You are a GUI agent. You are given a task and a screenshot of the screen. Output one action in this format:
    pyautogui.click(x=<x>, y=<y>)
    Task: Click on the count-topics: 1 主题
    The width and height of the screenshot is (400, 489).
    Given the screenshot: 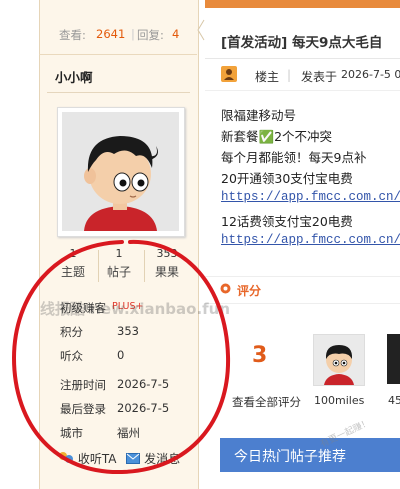 What is the action you would take?
    pyautogui.click(x=73, y=263)
    